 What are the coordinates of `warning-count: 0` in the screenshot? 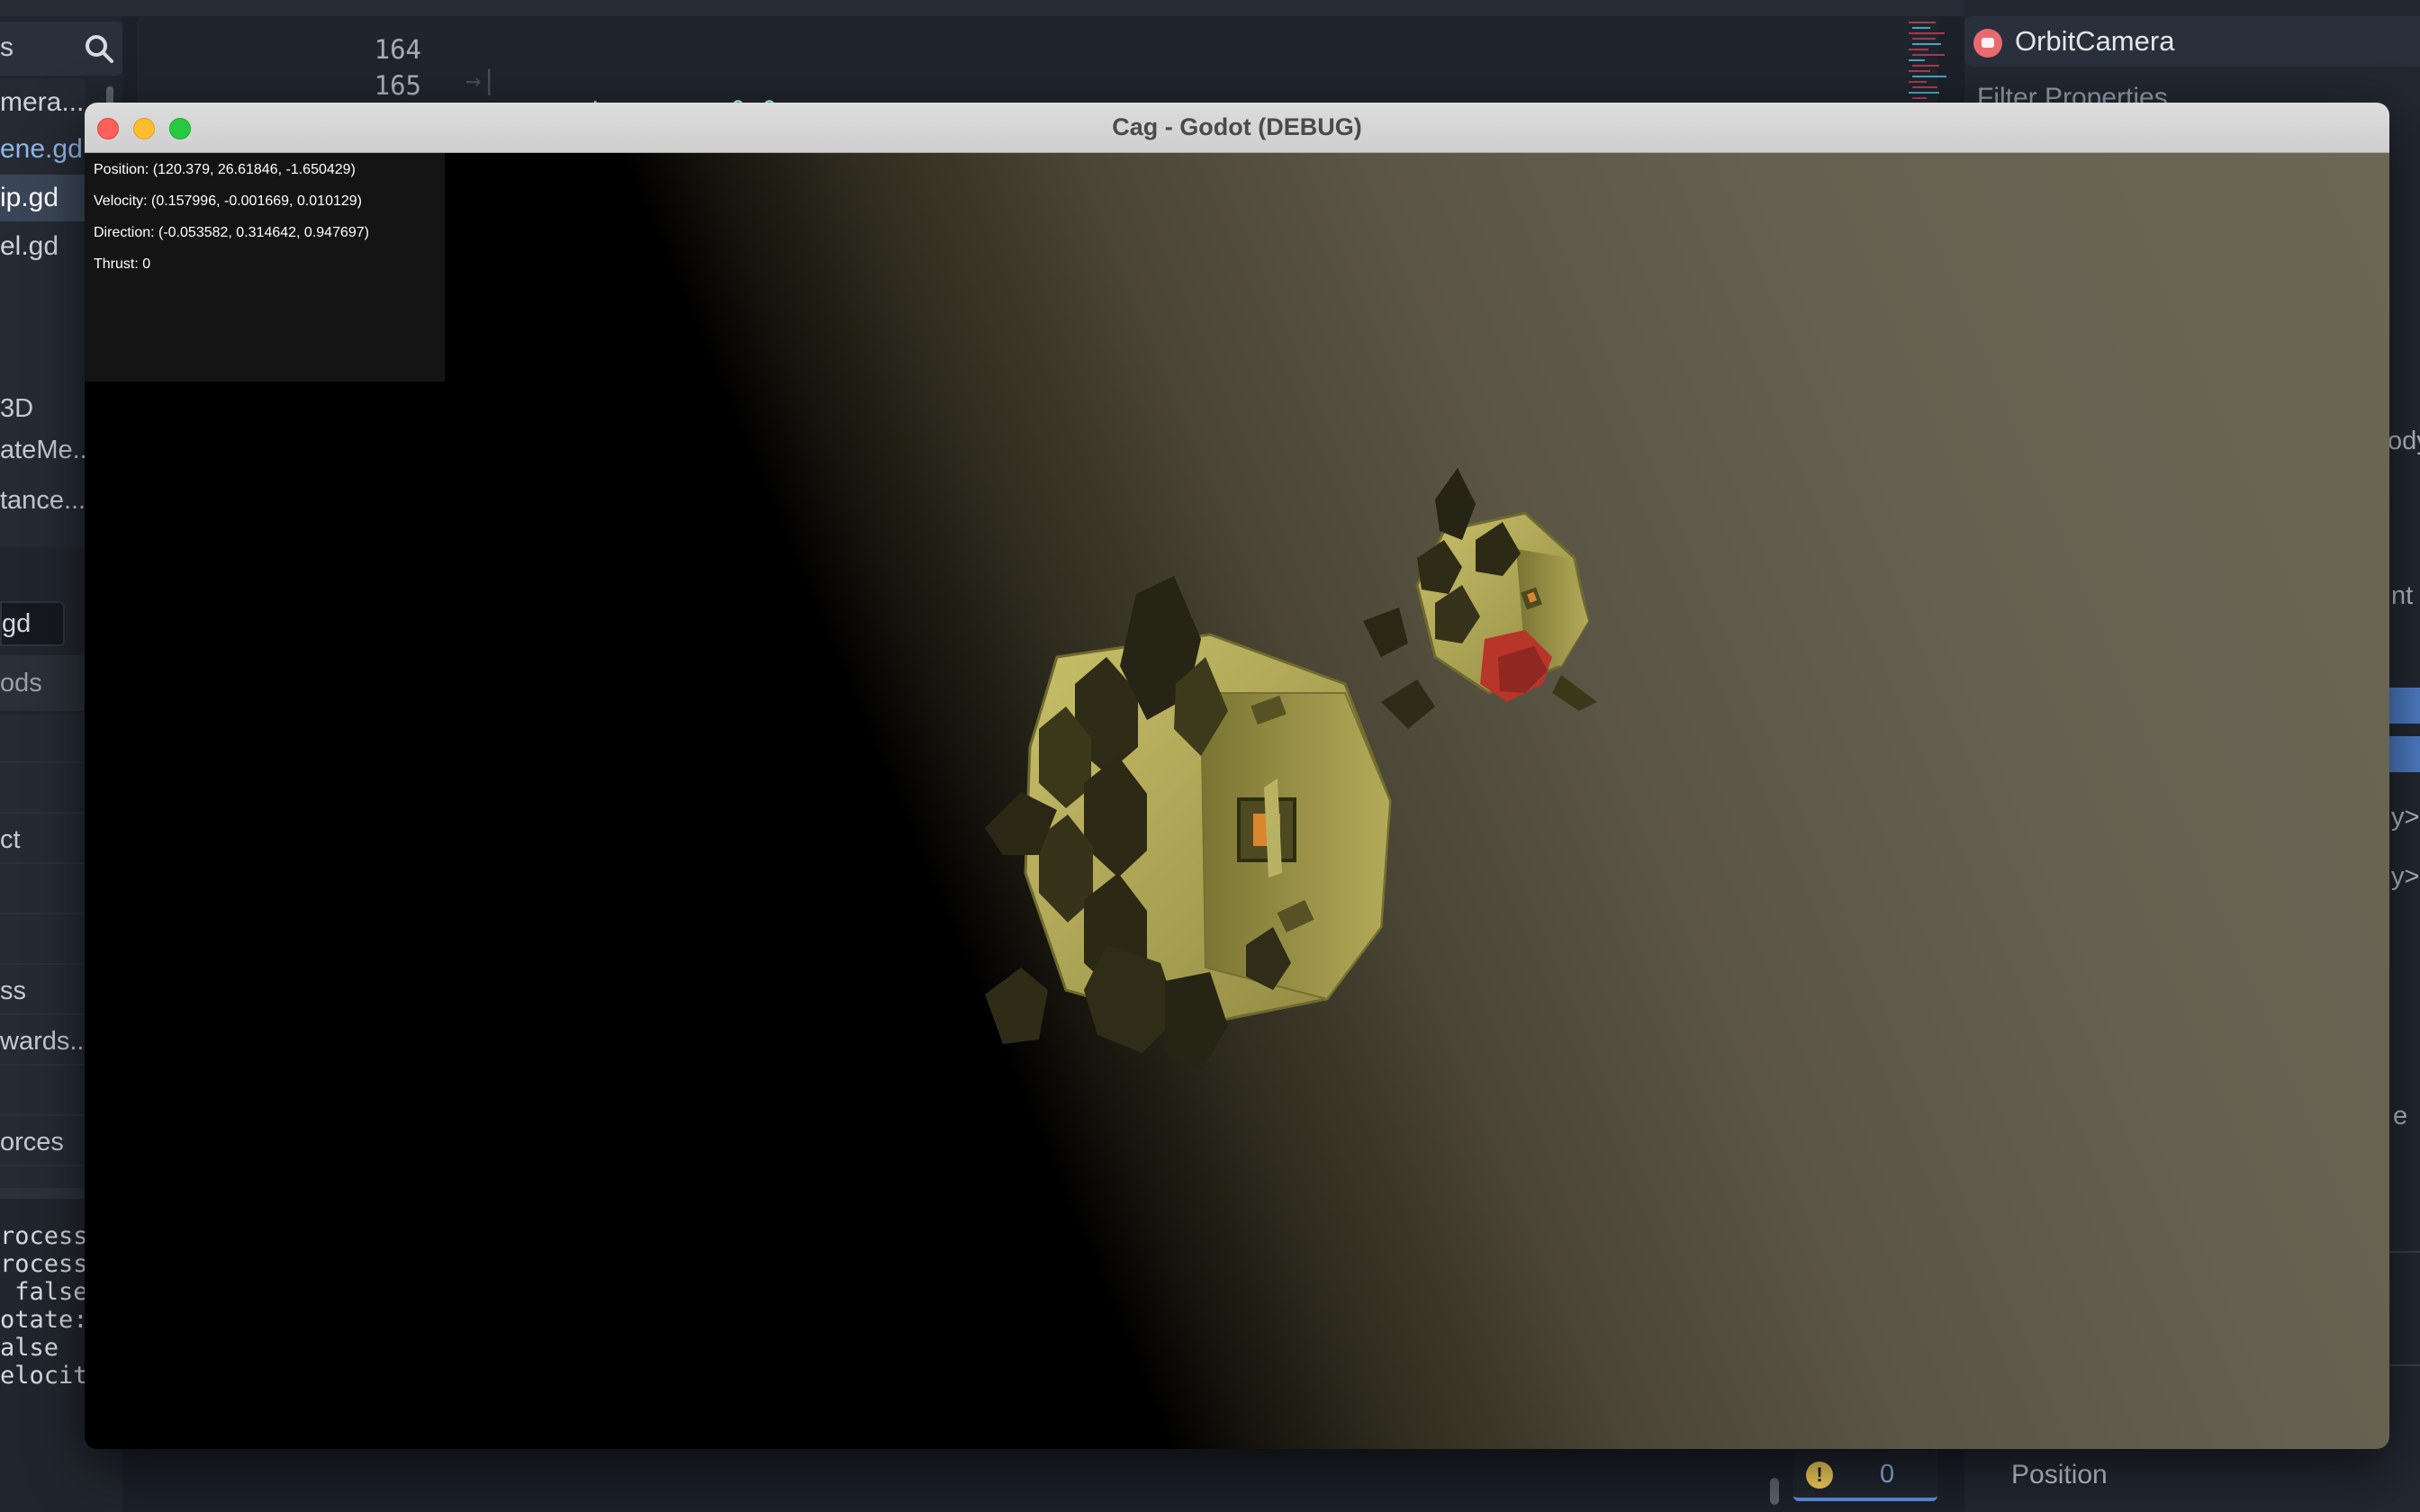 It's located at (1888, 1475).